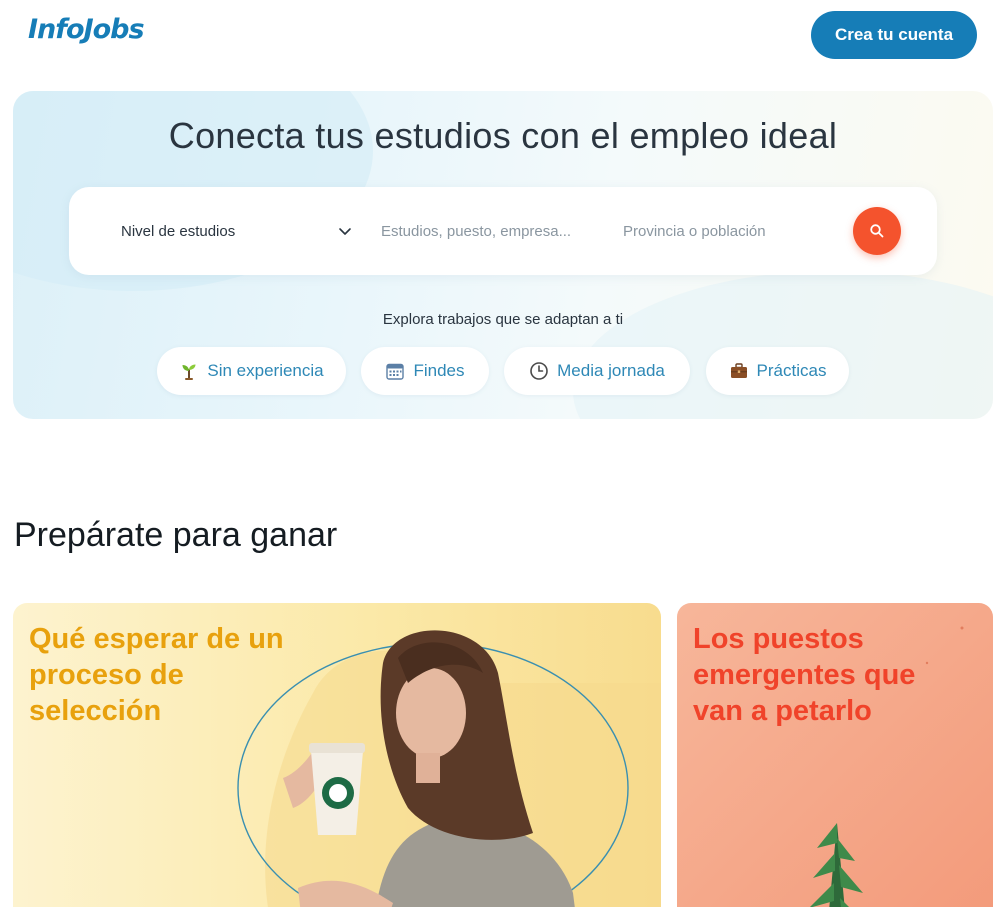 This screenshot has width=1003, height=907. I want to click on infojobs-logo: InfoJobs, so click(86, 29).